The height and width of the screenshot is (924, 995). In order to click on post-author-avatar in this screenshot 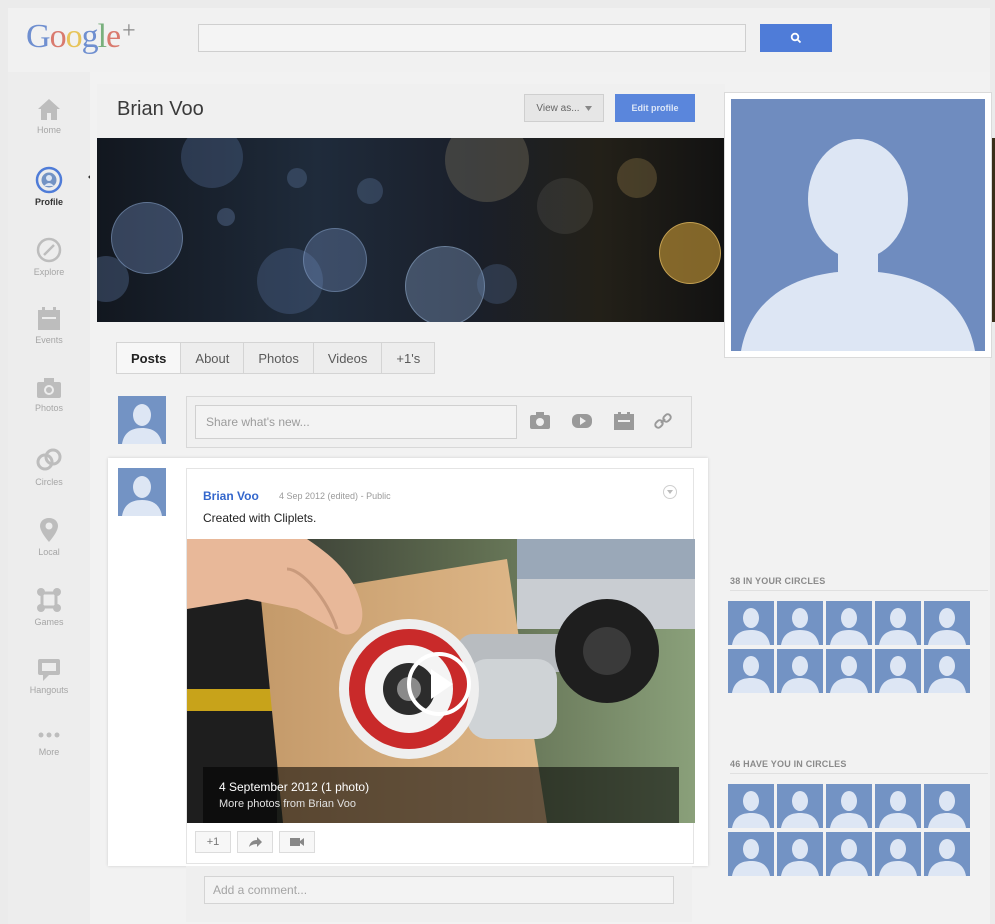, I will do `click(142, 492)`.